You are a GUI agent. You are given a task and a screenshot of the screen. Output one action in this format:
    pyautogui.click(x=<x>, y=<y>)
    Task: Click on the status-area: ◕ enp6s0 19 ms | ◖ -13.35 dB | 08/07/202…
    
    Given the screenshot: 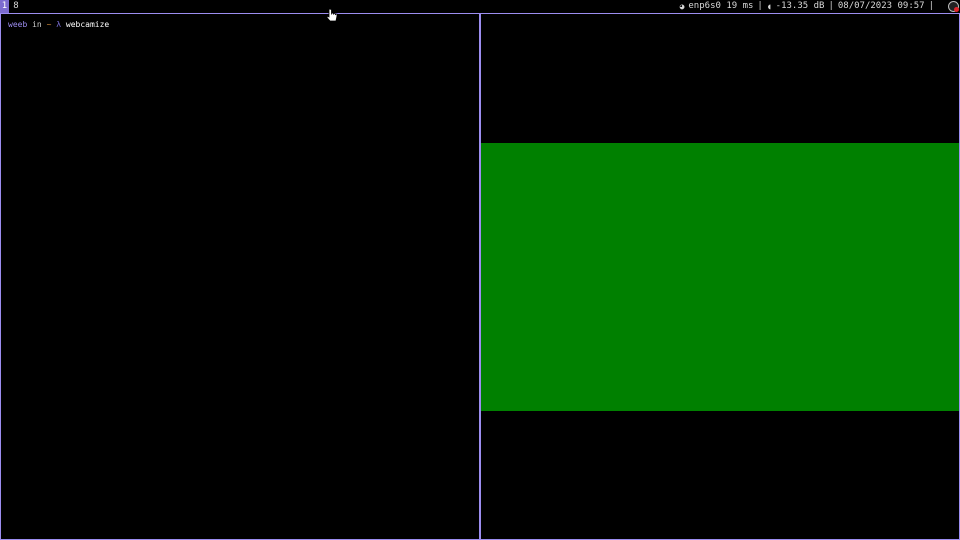 What is the action you would take?
    pyautogui.click(x=809, y=6)
    